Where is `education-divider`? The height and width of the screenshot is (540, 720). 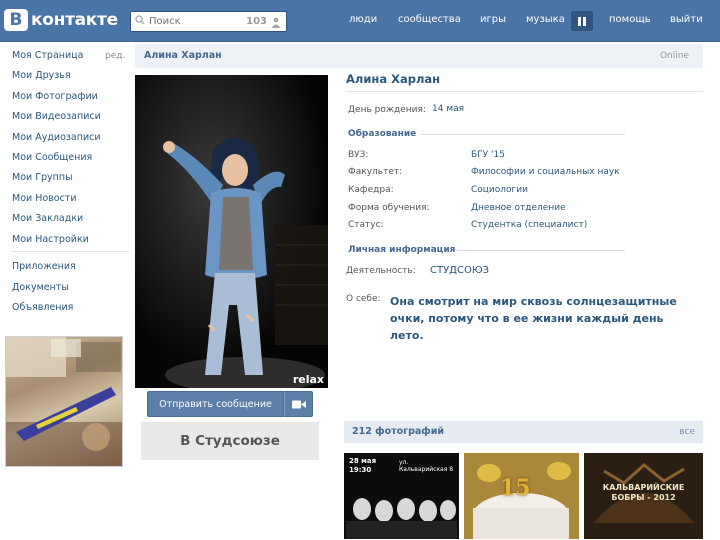 education-divider is located at coordinates (522, 134).